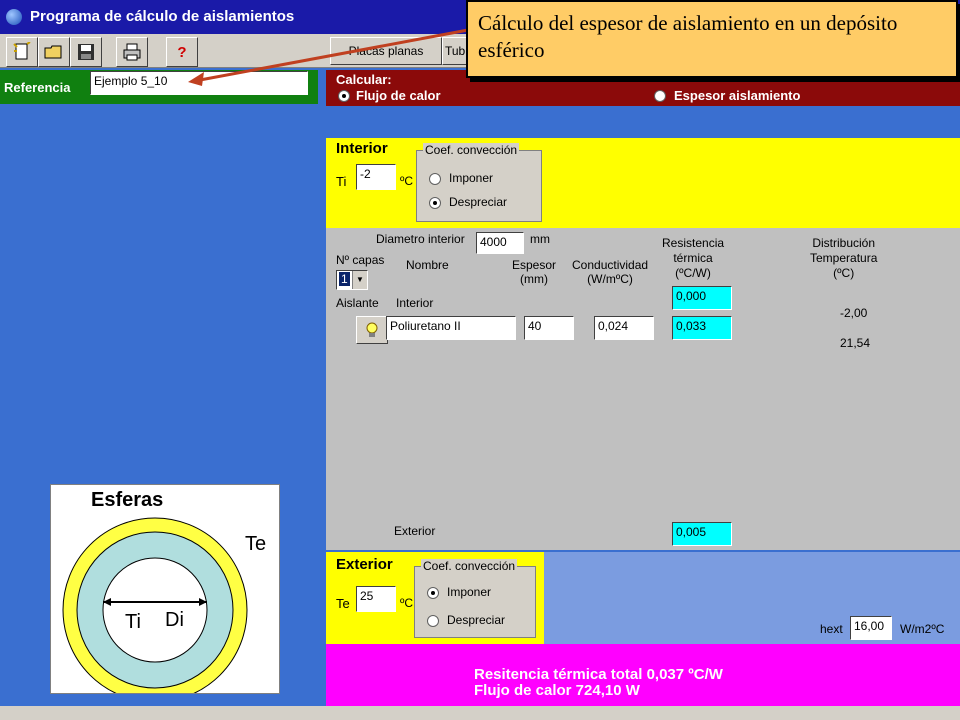 The height and width of the screenshot is (720, 960). I want to click on status-bar, so click(480, 713).